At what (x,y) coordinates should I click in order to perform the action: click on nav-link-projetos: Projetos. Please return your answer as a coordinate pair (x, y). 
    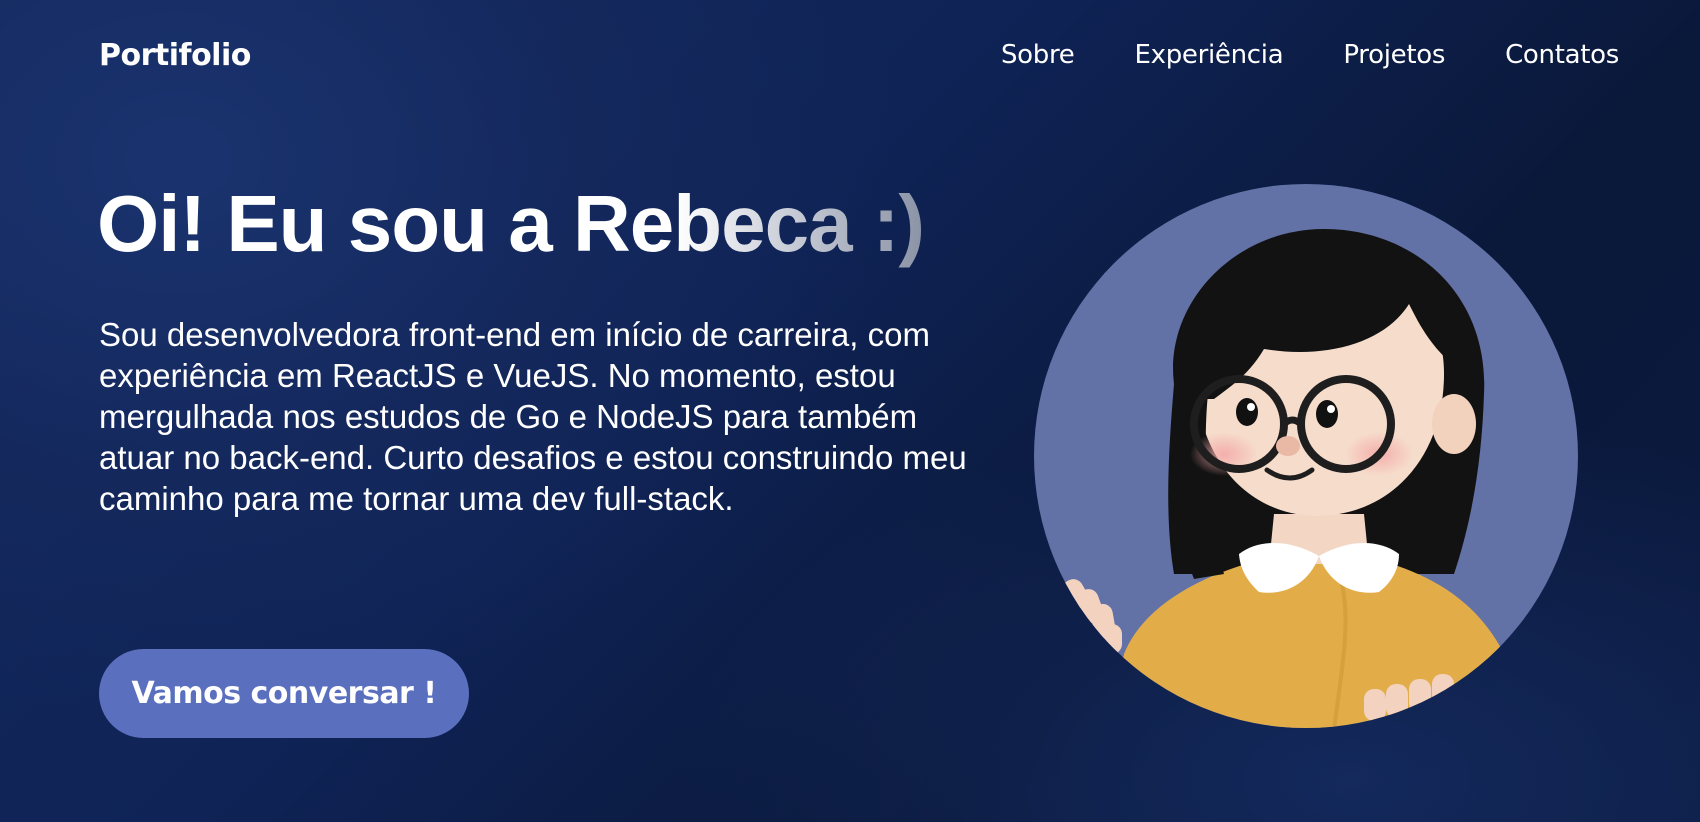
    Looking at the image, I should click on (1394, 55).